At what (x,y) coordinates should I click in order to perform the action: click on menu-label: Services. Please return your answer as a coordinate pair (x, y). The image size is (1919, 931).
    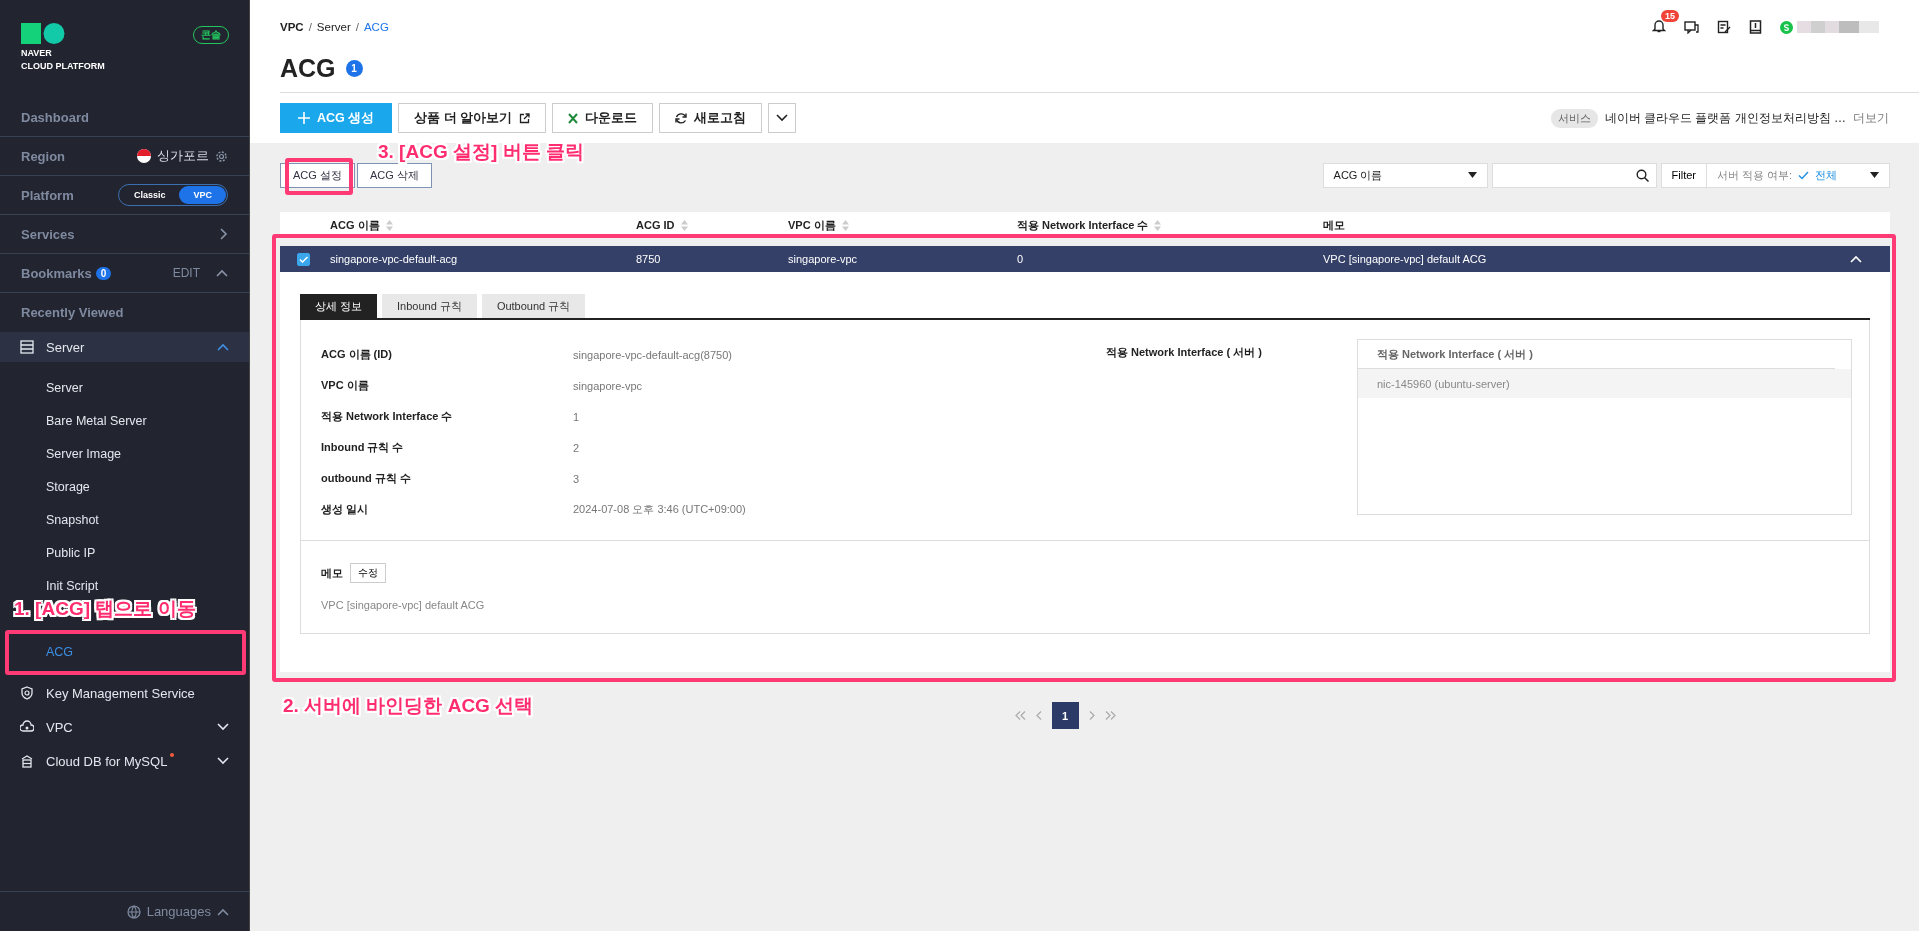
    Looking at the image, I should click on (48, 234).